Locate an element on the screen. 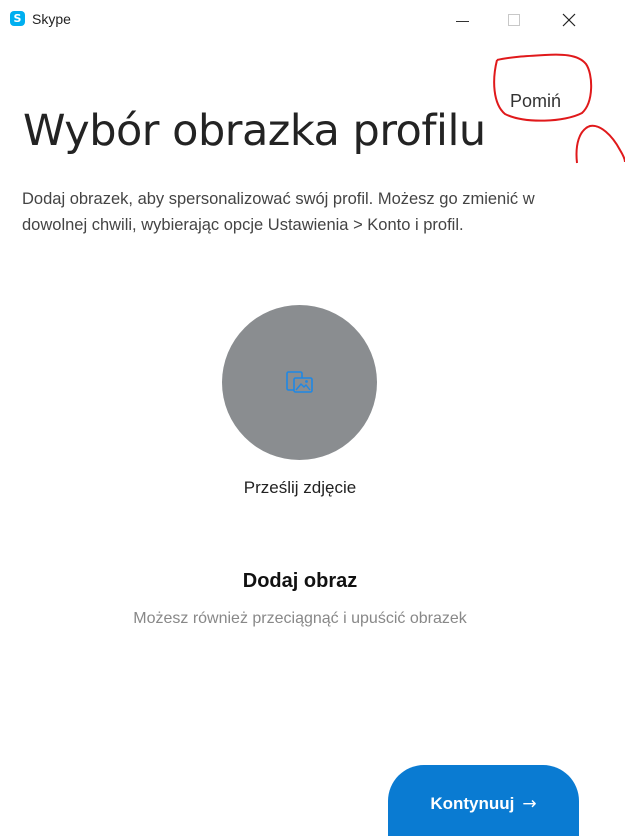 The height and width of the screenshot is (836, 625). title-bar: S Skype is located at coordinates (312, 20).